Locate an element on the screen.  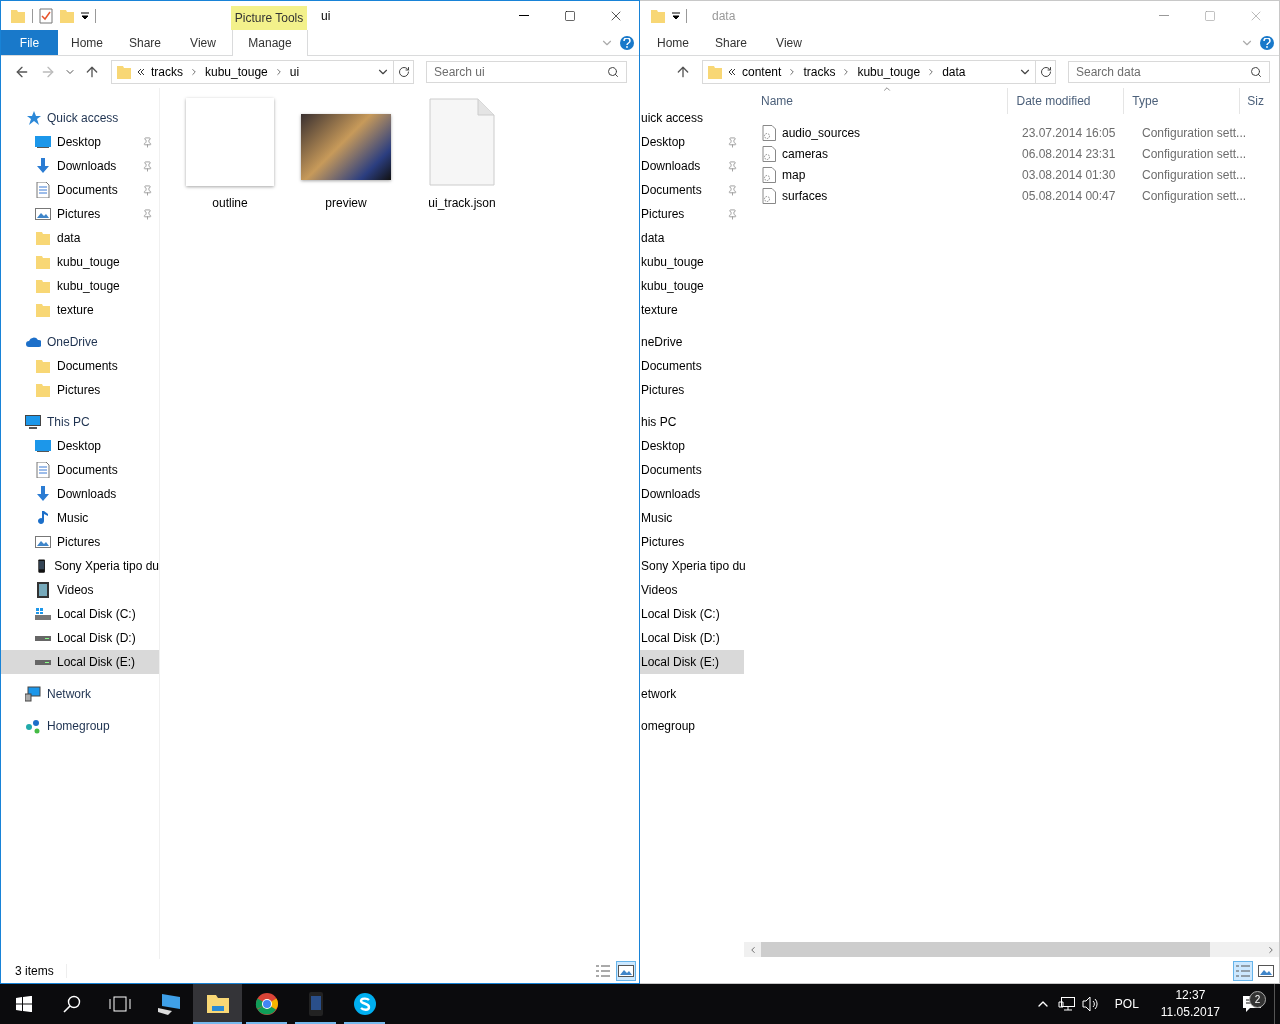
nav-item: etwork is located at coordinates (692, 694).